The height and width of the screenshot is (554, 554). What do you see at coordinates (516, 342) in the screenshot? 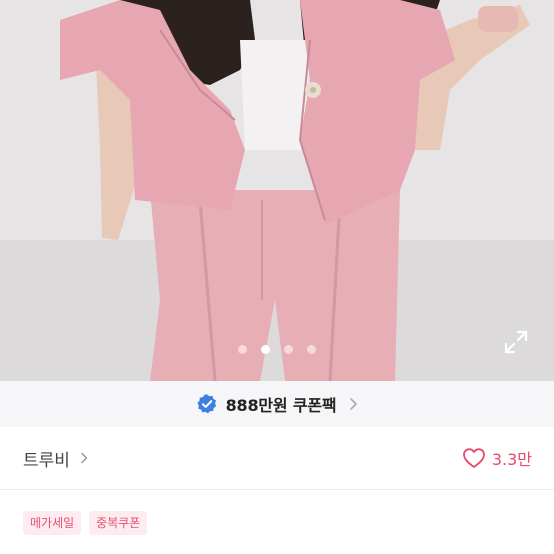
I see `expand-icon` at bounding box center [516, 342].